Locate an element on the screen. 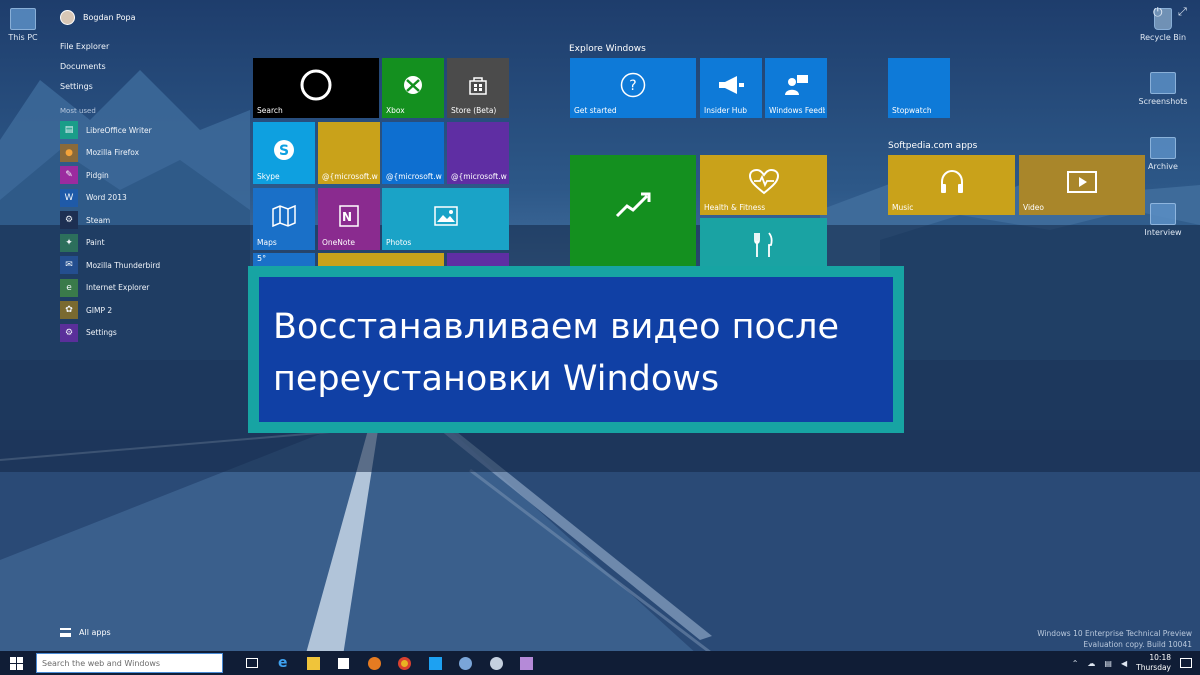  task-view-icon is located at coordinates (252, 663).